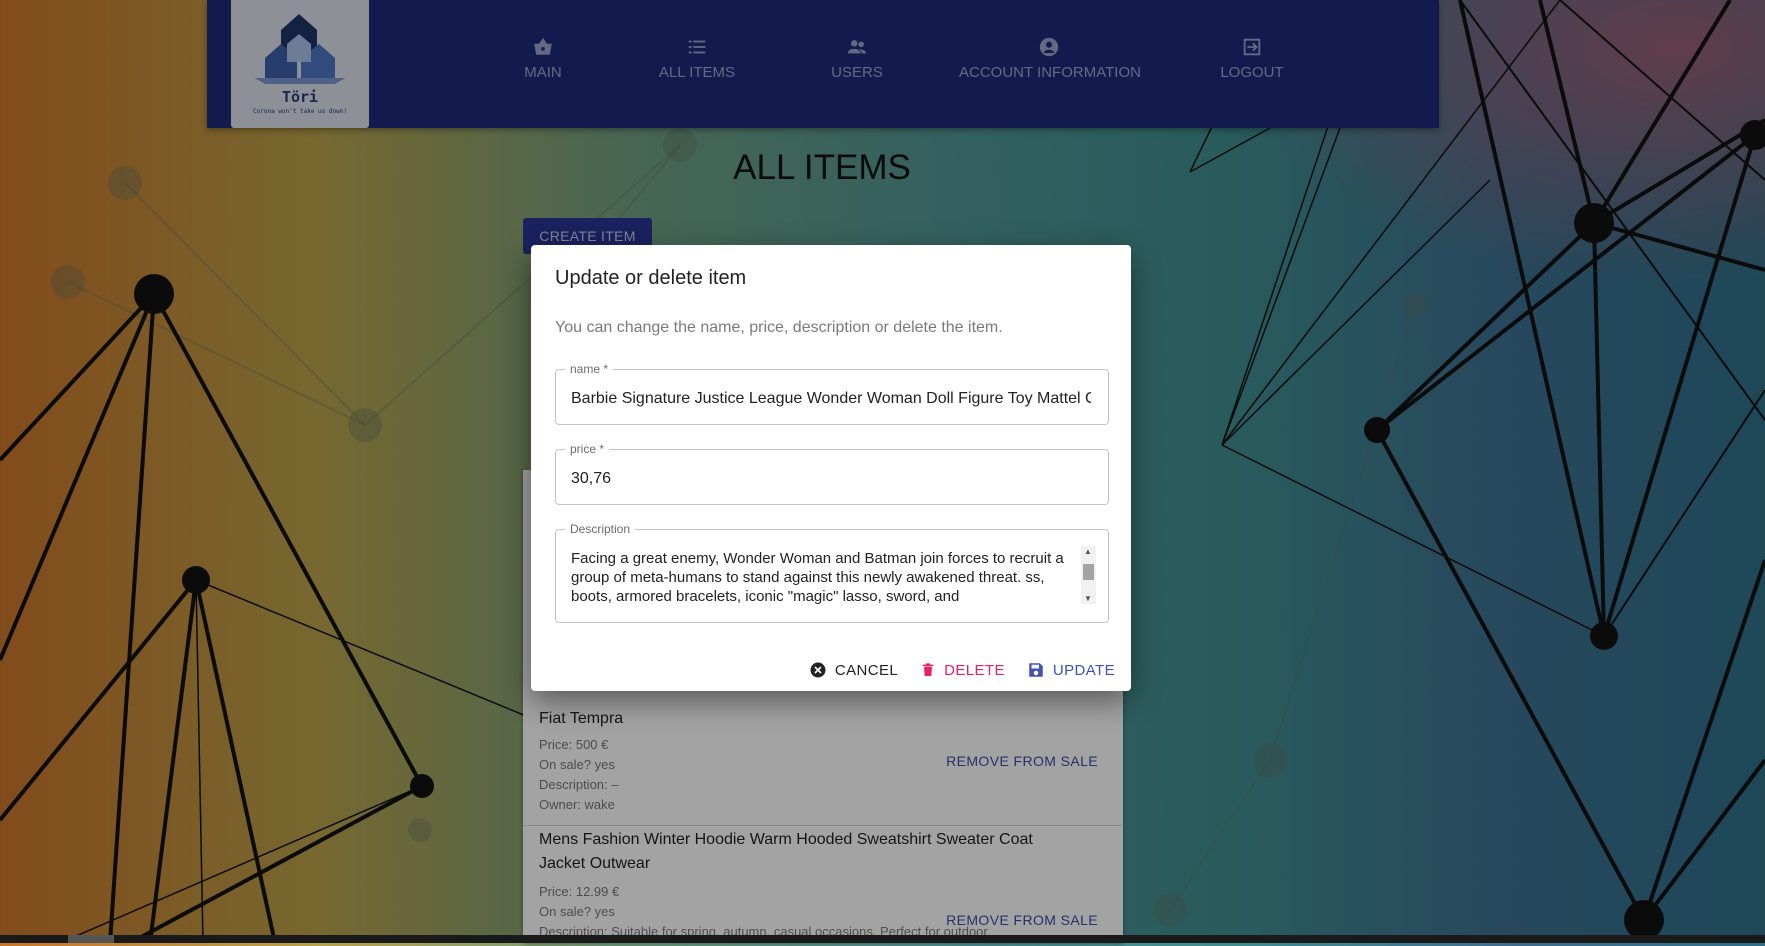 This screenshot has width=1765, height=946. I want to click on price-field: price *, so click(832, 473).